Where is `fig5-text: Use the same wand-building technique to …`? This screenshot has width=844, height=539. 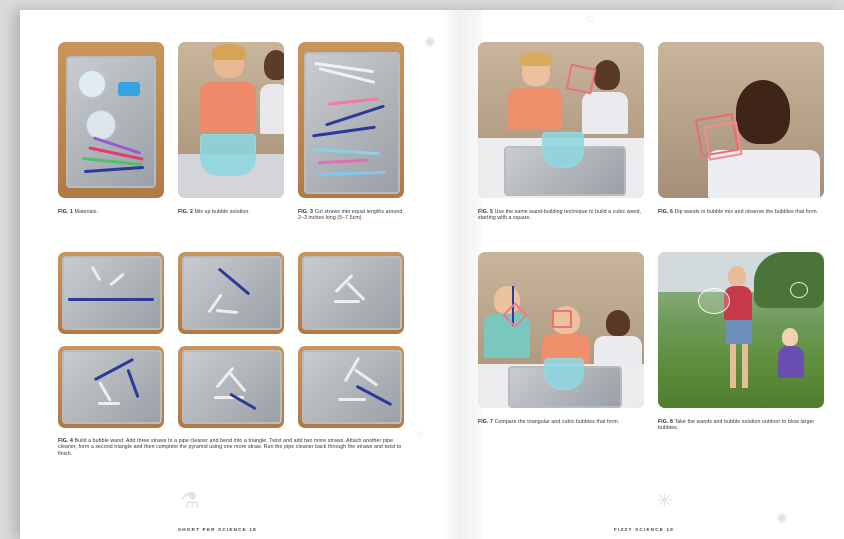 fig5-text: Use the same wand-building technique to … is located at coordinates (560, 215).